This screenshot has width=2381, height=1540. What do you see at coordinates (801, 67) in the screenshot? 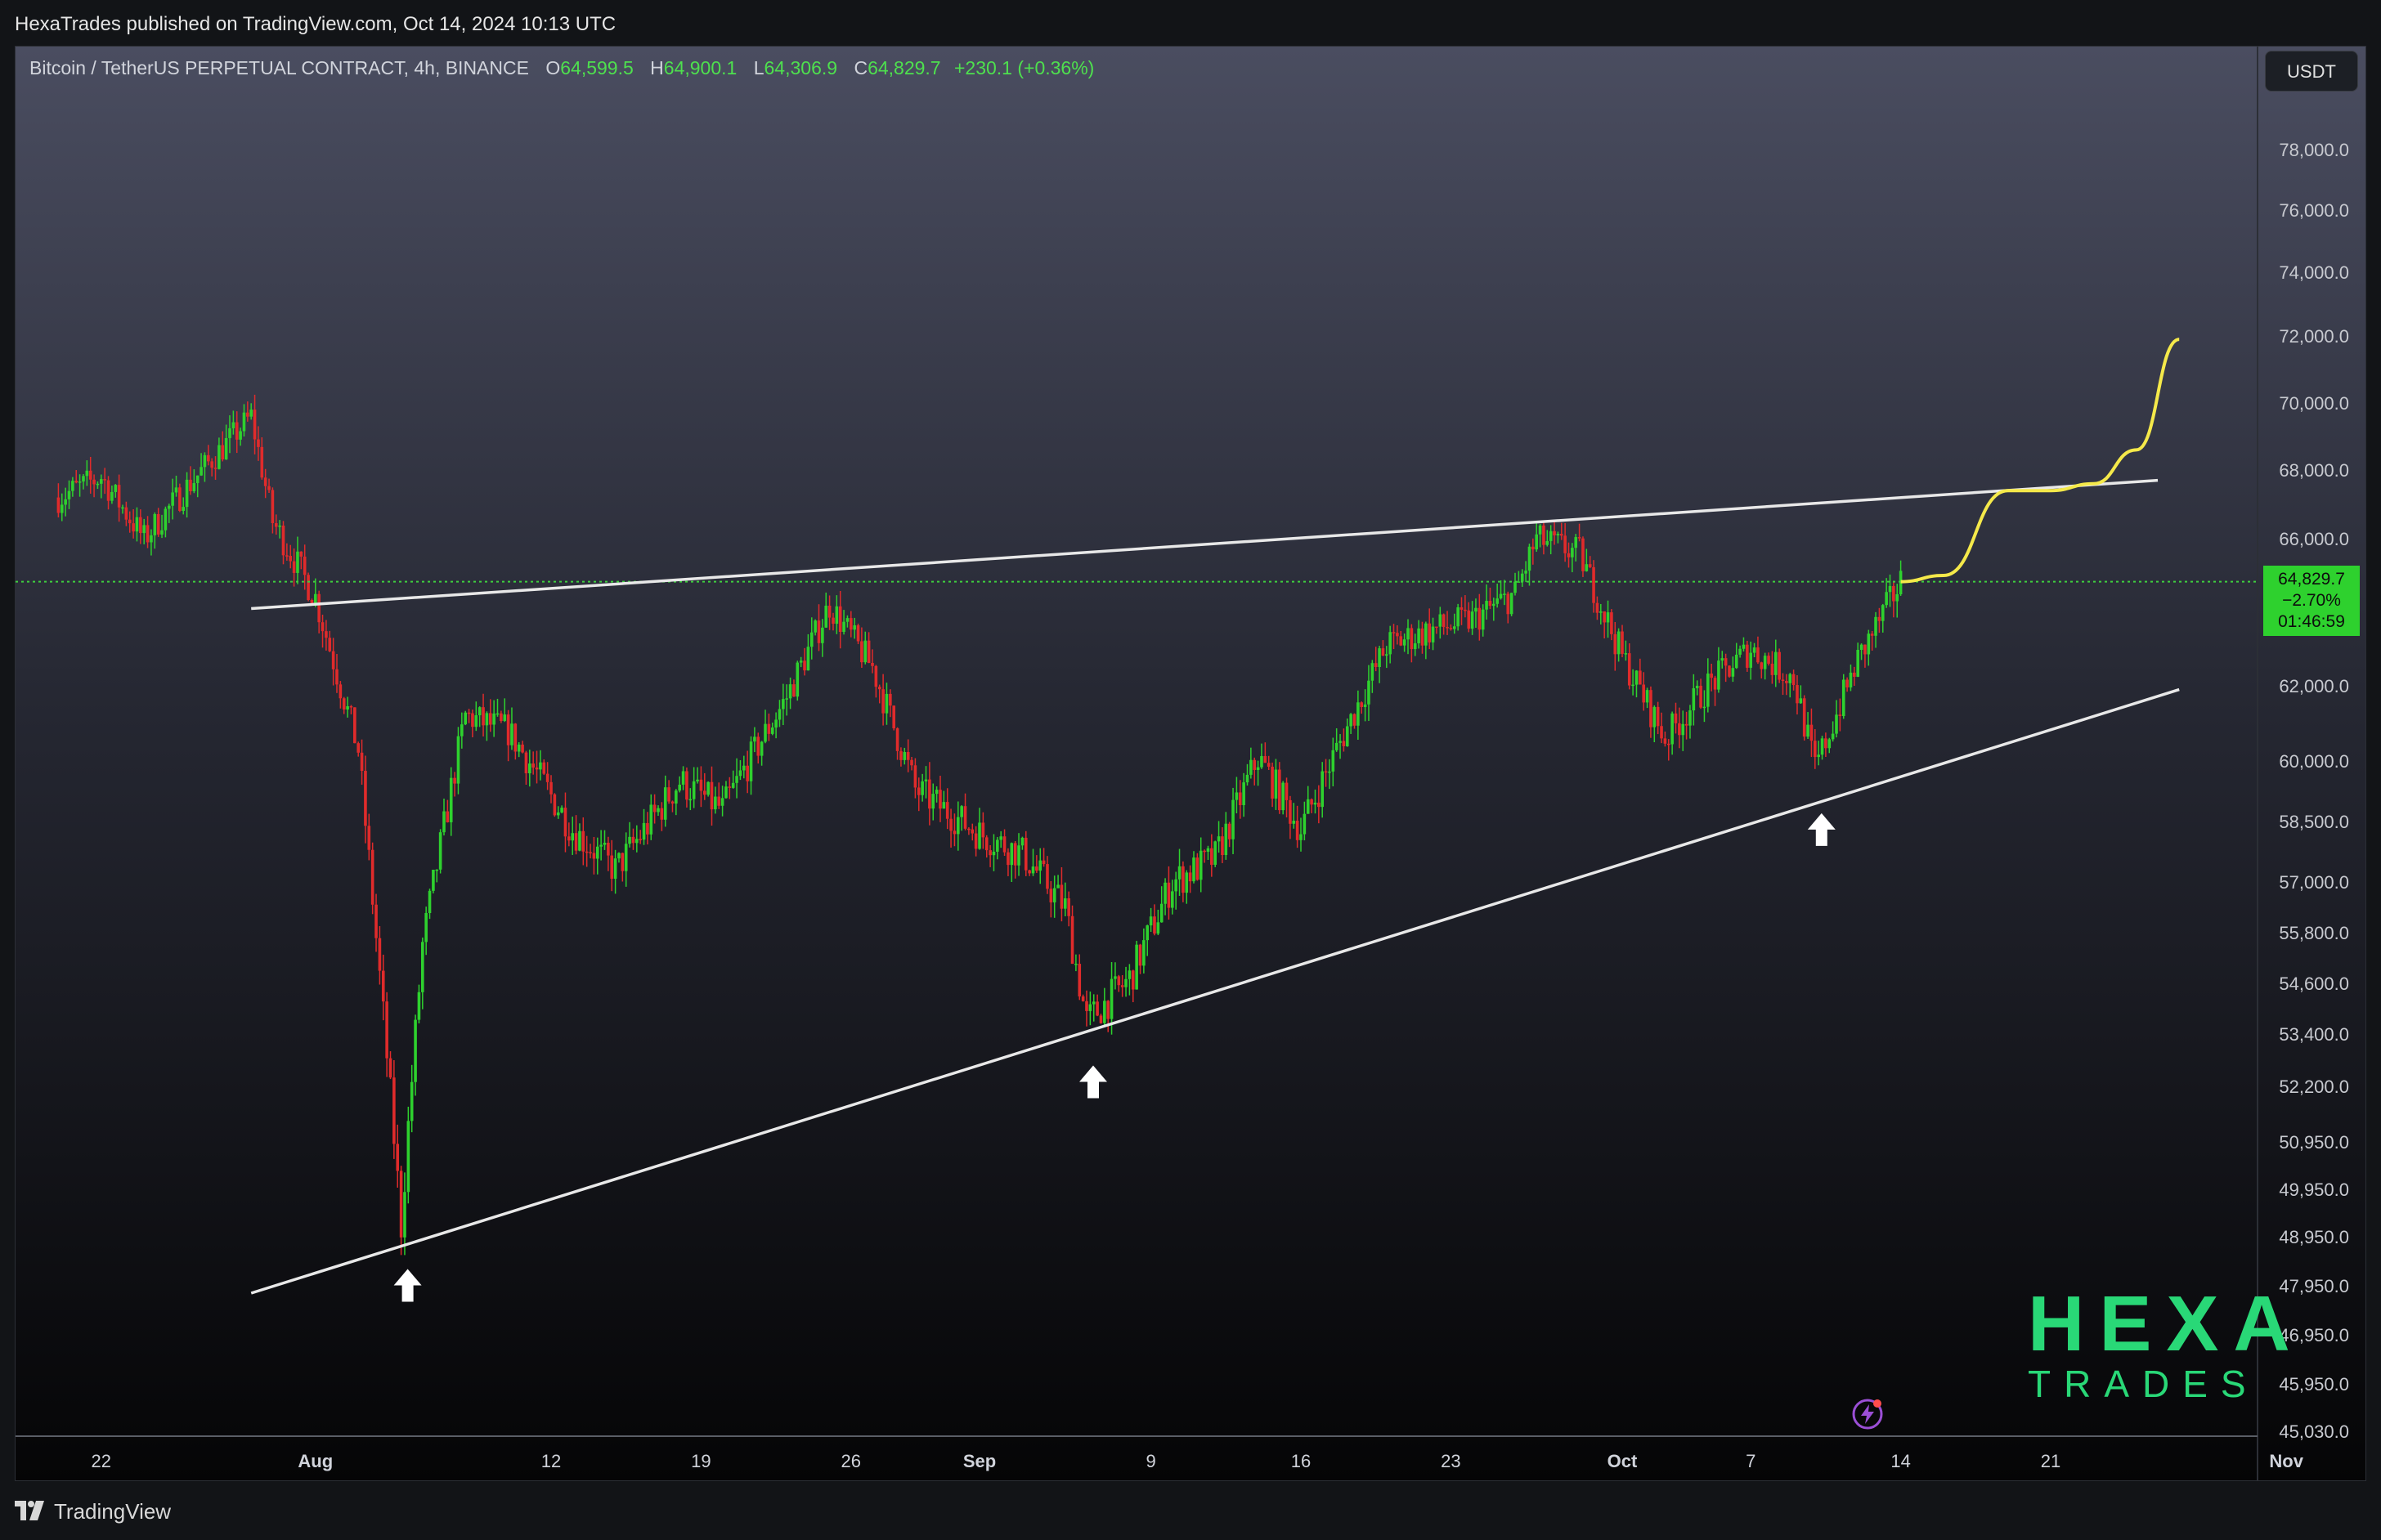
I see `low-value: 64,306.9` at bounding box center [801, 67].